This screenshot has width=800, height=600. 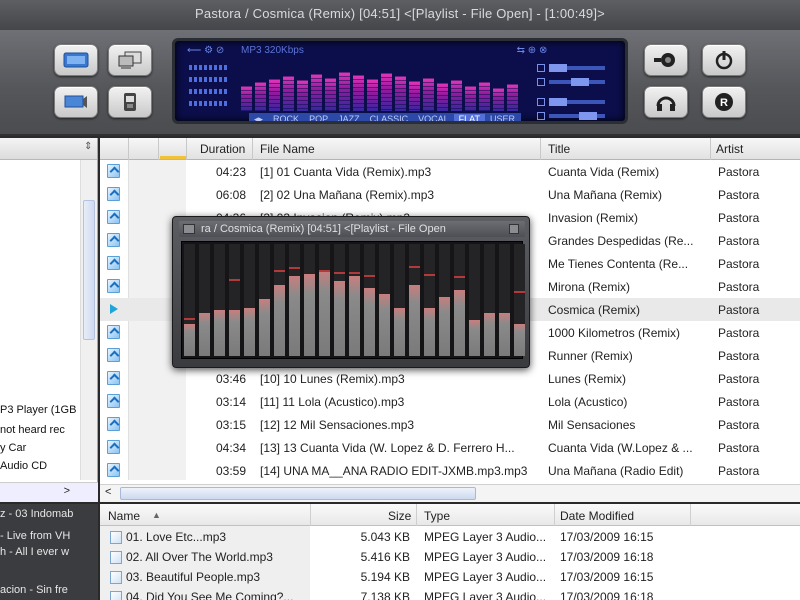 I want to click on preset-button: POP, so click(x=318, y=117).